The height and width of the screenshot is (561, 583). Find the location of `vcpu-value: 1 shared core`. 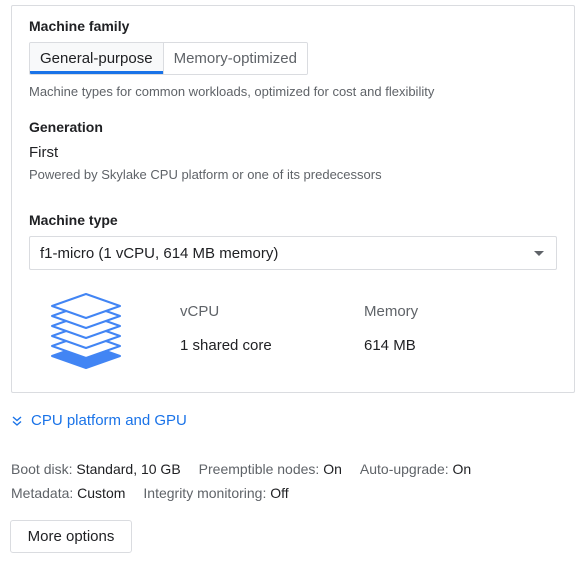

vcpu-value: 1 shared core is located at coordinates (226, 345).